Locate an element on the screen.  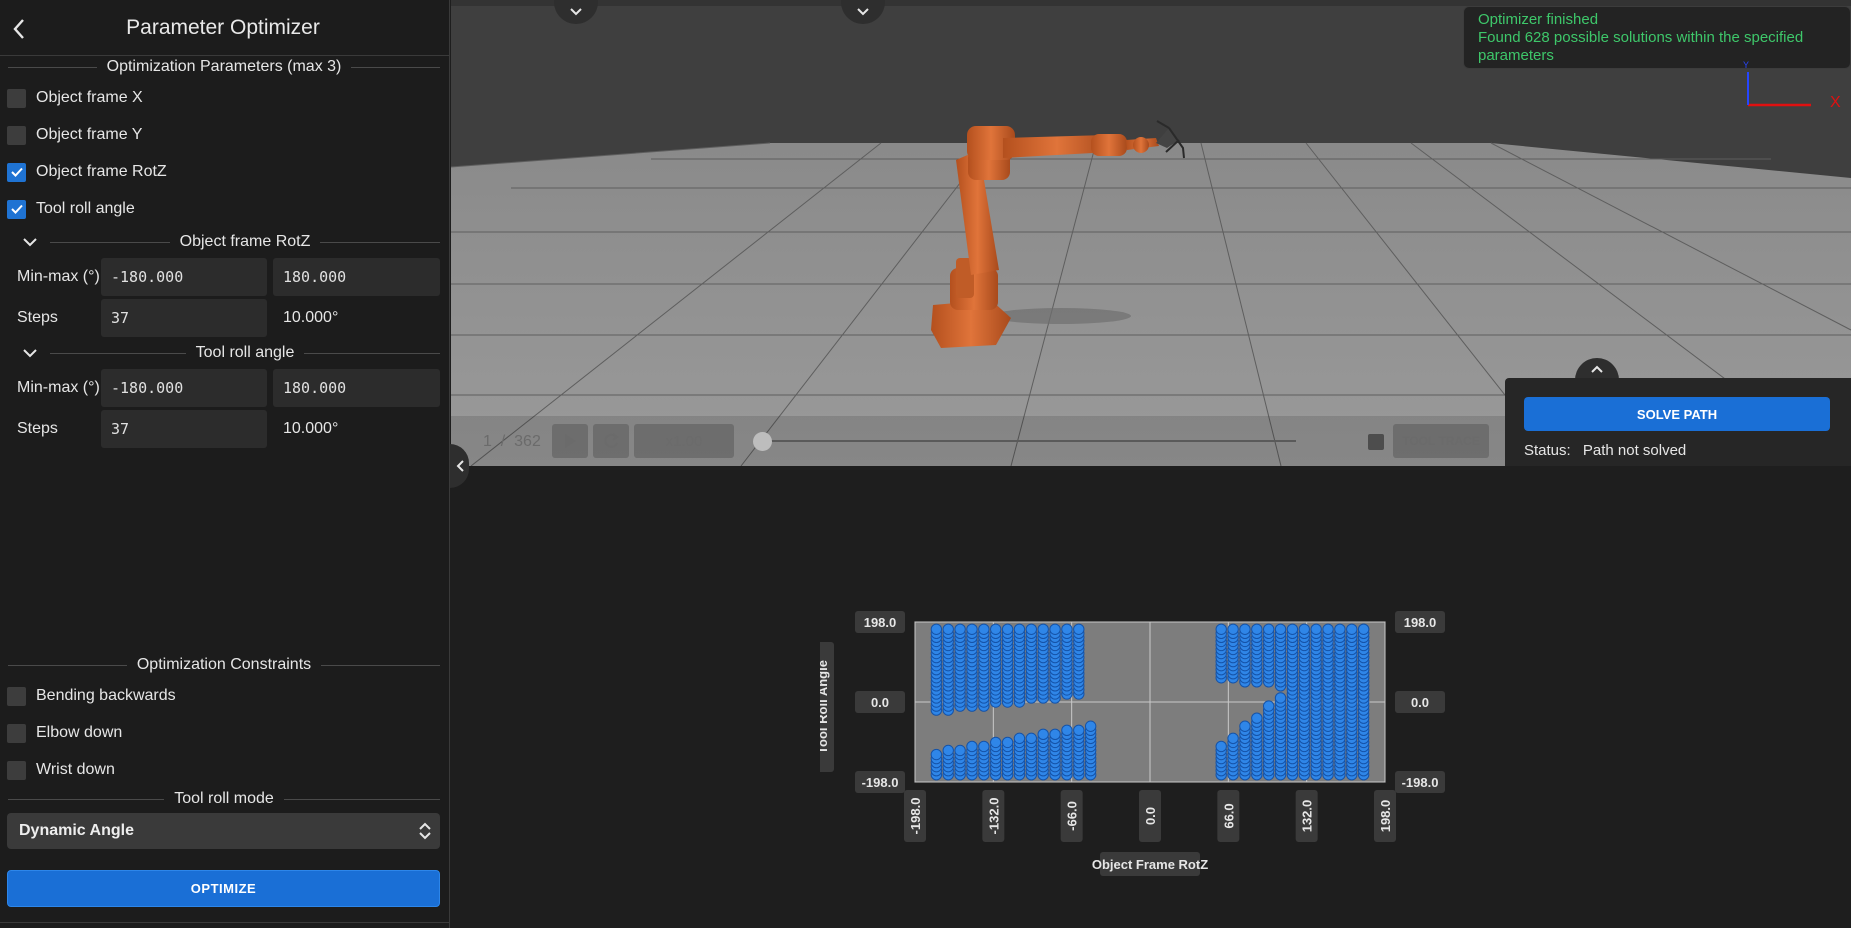
frame-counter: 1 / 362 is located at coordinates (512, 442).